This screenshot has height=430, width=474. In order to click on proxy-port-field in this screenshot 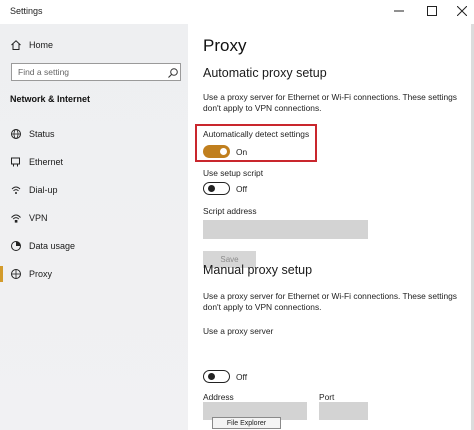, I will do `click(343, 411)`.